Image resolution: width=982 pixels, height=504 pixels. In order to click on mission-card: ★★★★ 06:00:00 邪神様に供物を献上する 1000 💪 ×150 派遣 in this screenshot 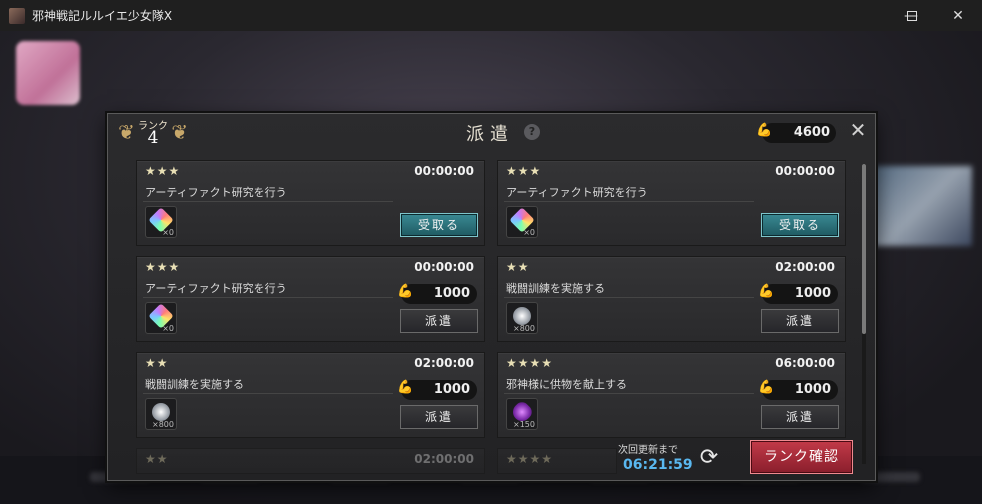, I will do `click(671, 395)`.